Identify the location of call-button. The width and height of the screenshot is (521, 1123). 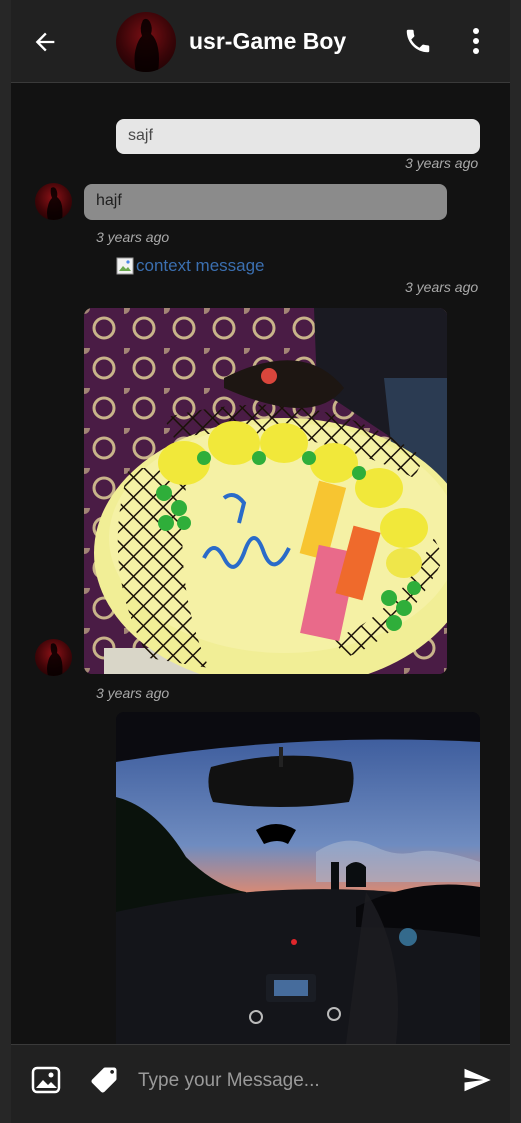
(418, 41).